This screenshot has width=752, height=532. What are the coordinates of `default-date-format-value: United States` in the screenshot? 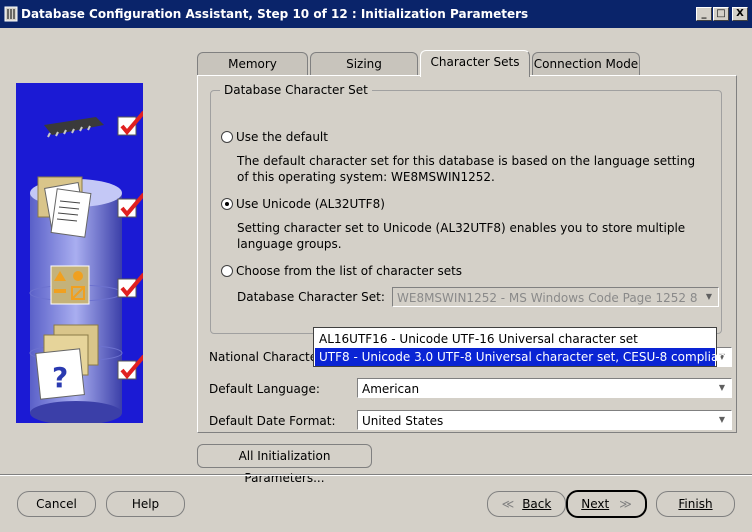 It's located at (403, 421).